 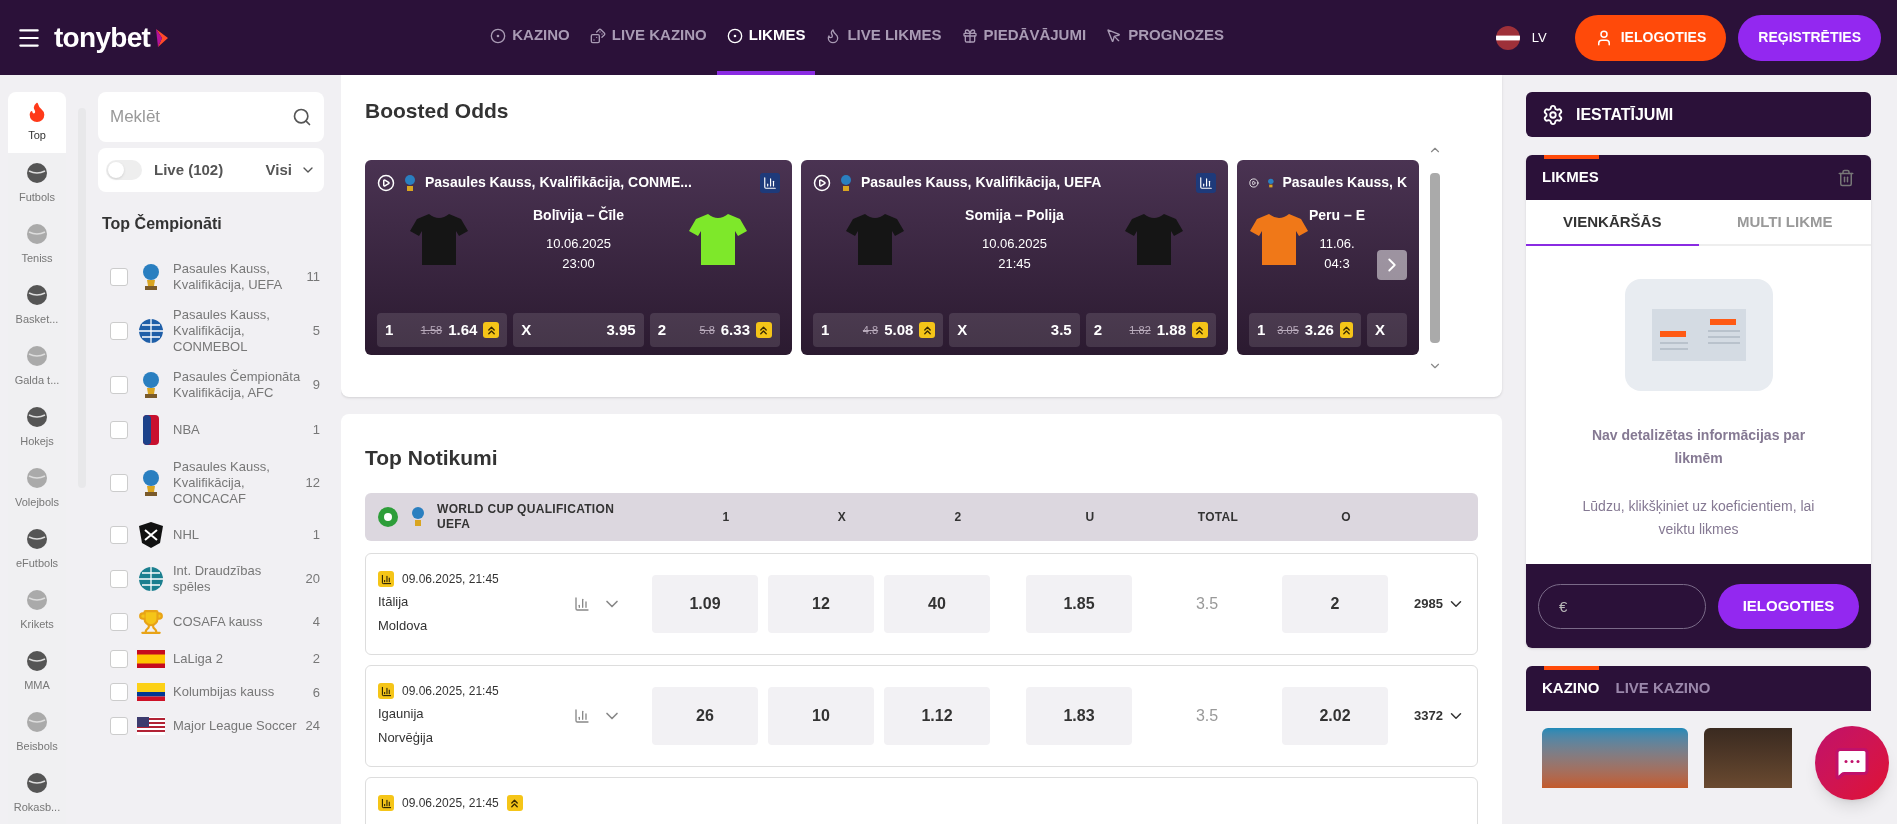 What do you see at coordinates (1014, 330) in the screenshot?
I see `odds-button: X 3.5` at bounding box center [1014, 330].